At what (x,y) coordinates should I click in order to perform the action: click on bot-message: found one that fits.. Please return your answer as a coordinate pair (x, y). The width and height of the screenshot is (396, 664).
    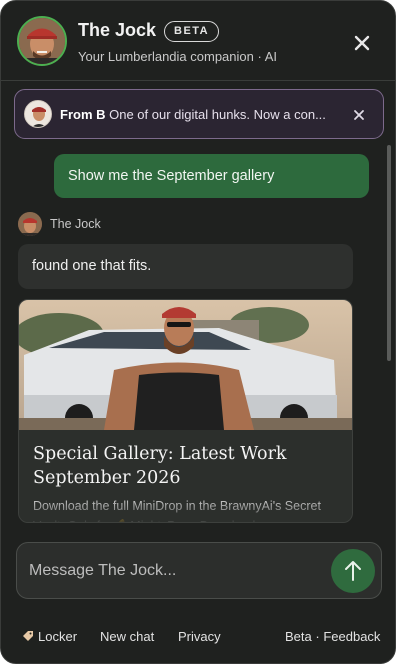
    Looking at the image, I should click on (185, 266).